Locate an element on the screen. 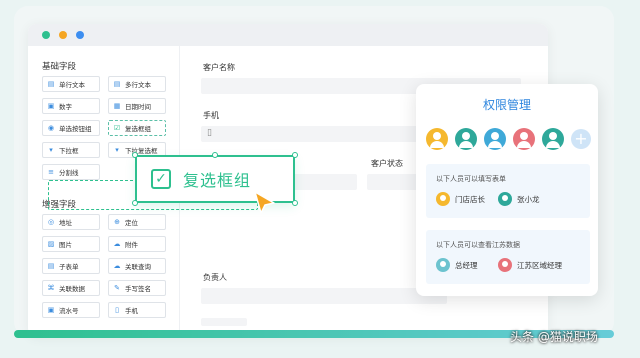 The height and width of the screenshot is (358, 640). dropdown-icon: ▾ is located at coordinates (51, 150).